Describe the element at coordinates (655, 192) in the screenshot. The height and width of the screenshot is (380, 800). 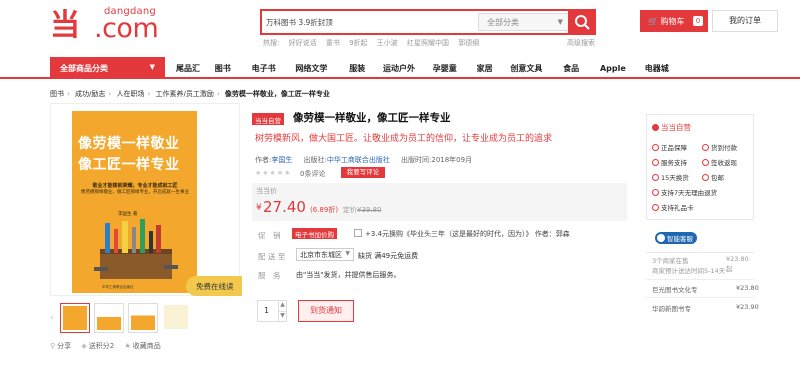
I see `return-icon` at that location.